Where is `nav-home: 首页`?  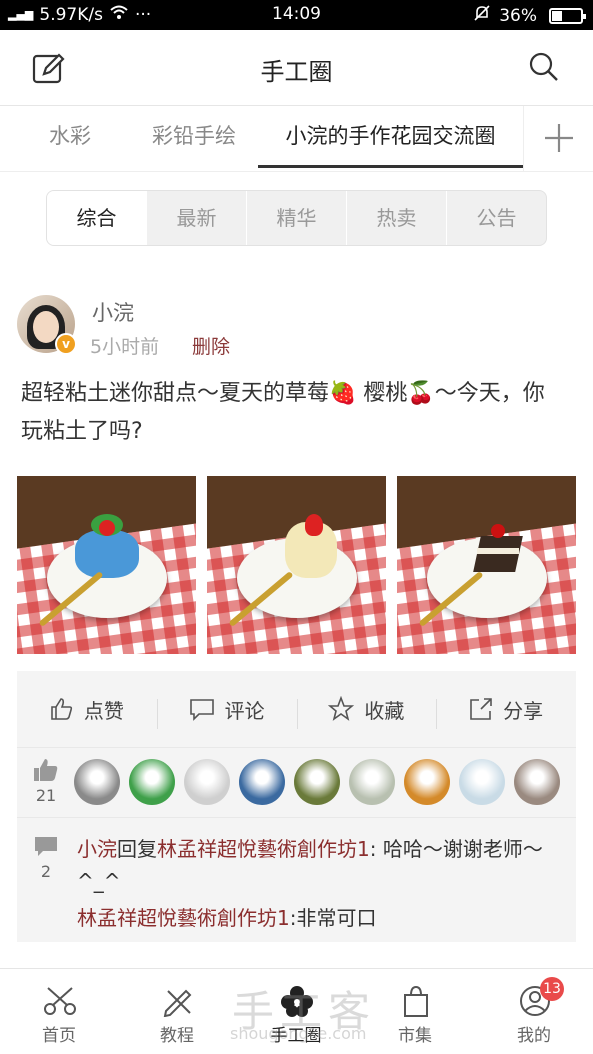
nav-home: 首页 is located at coordinates (59, 1011).